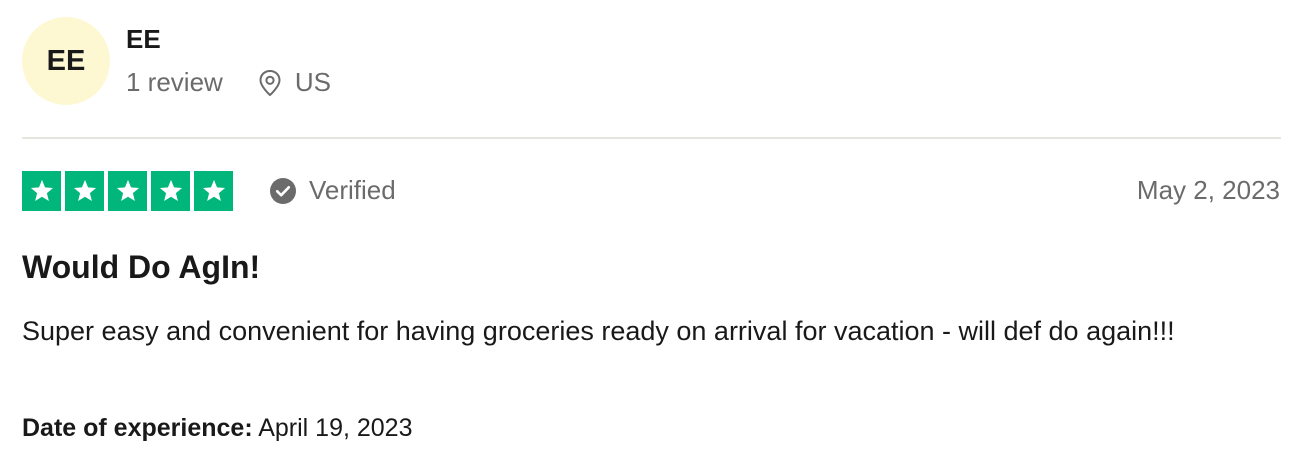 This screenshot has width=1300, height=464. I want to click on date-of-experience: Date of experience: April 19, 2023, so click(217, 428).